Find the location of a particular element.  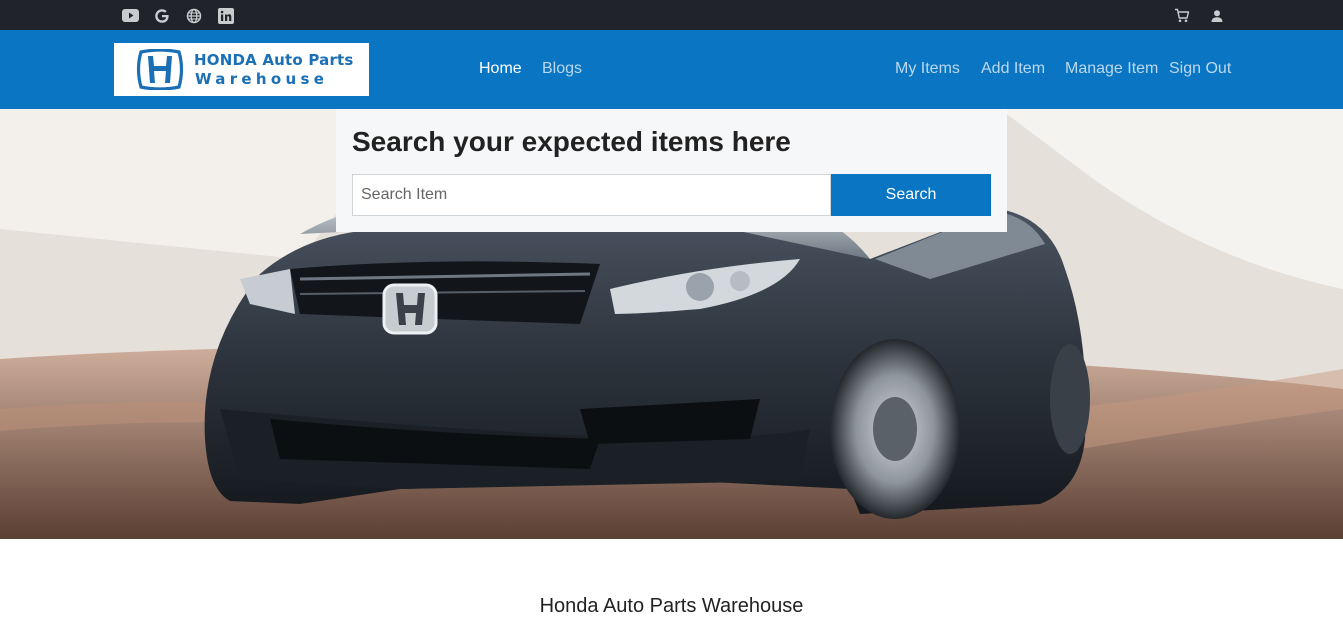

search-button: Search is located at coordinates (911, 195).